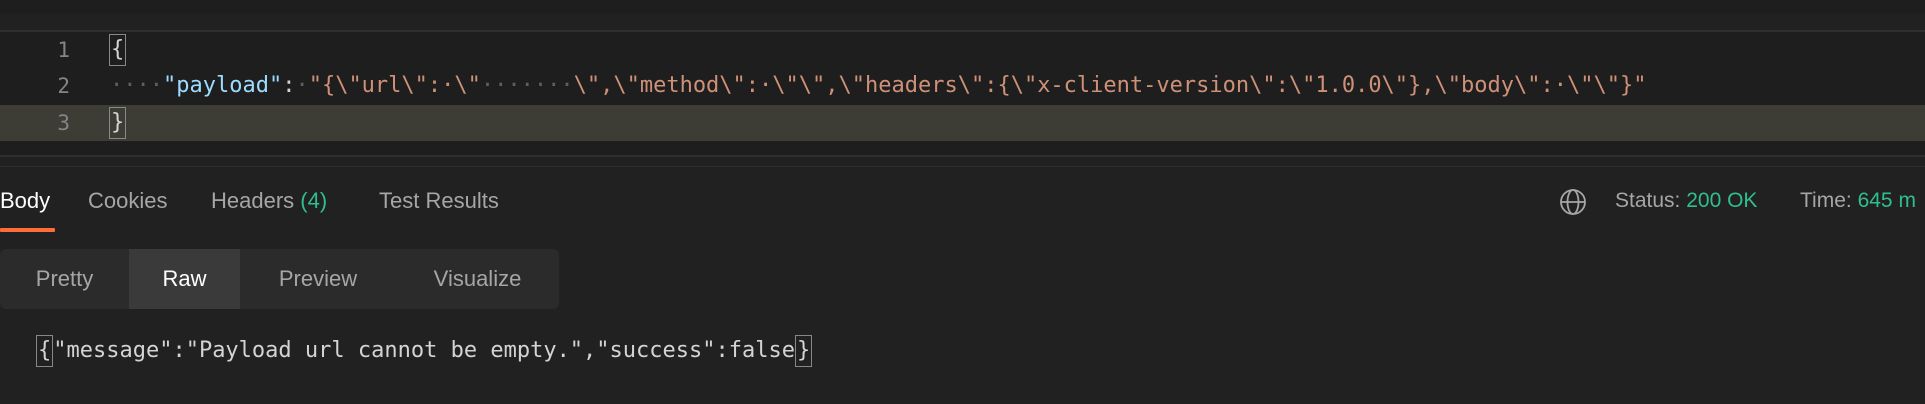  What do you see at coordinates (128, 200) in the screenshot?
I see `tab-label: Cookies` at bounding box center [128, 200].